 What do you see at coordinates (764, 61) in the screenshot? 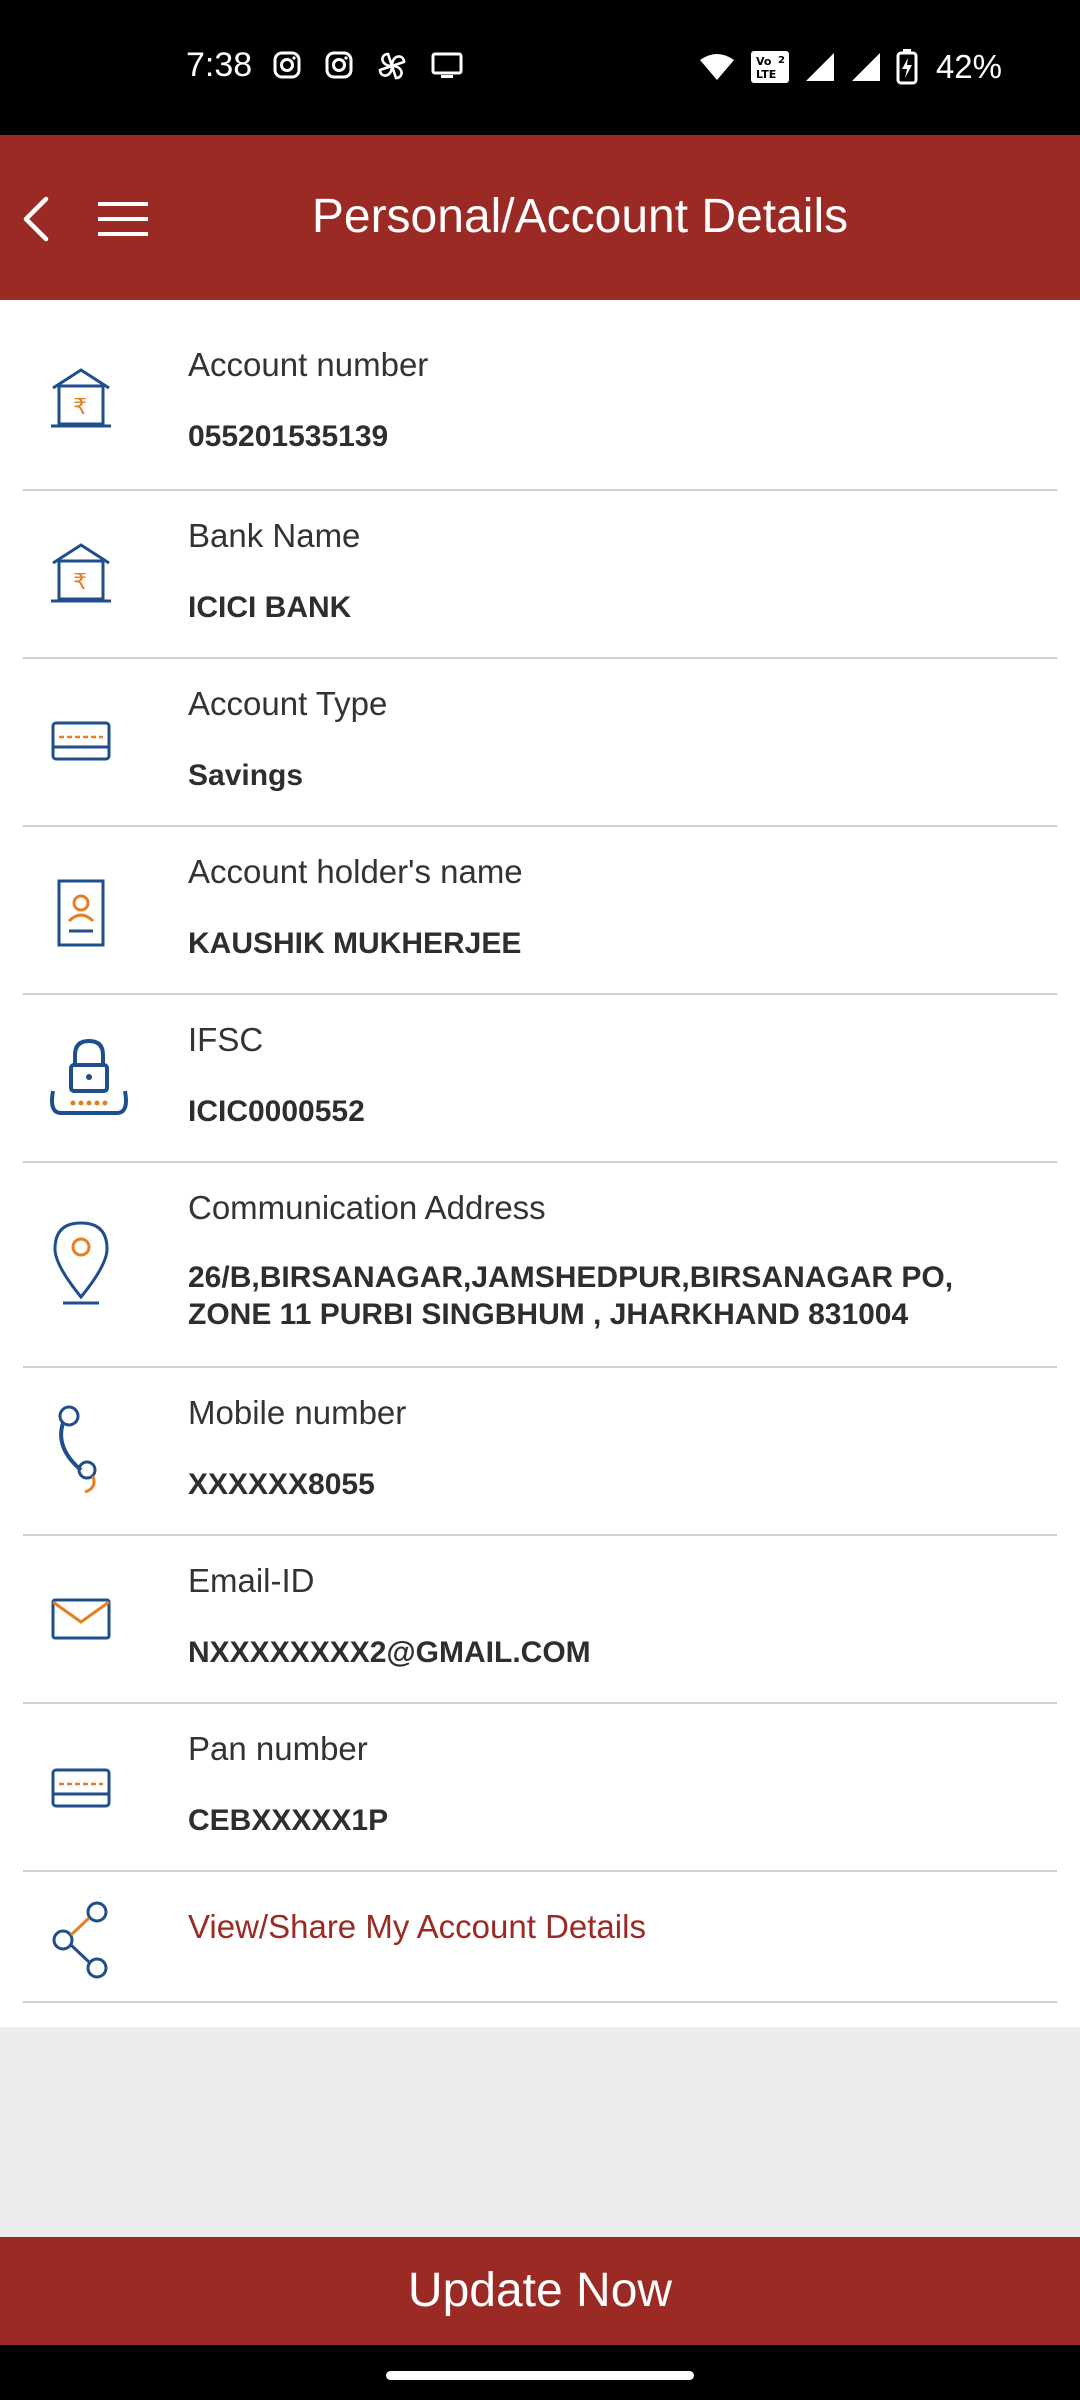
I see `svg-text: Vo` at bounding box center [764, 61].